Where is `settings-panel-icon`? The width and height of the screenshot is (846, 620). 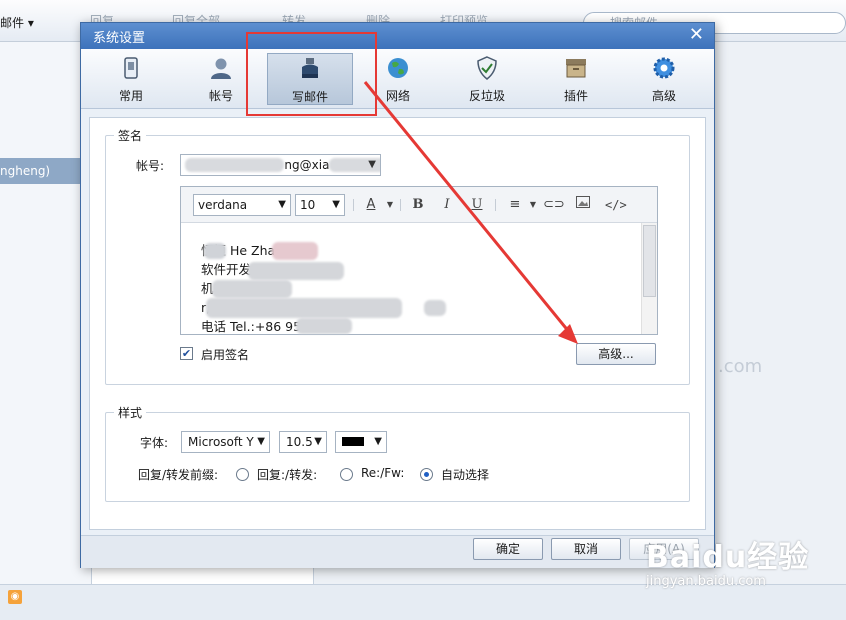
settings-panel-icon is located at coordinates (131, 68).